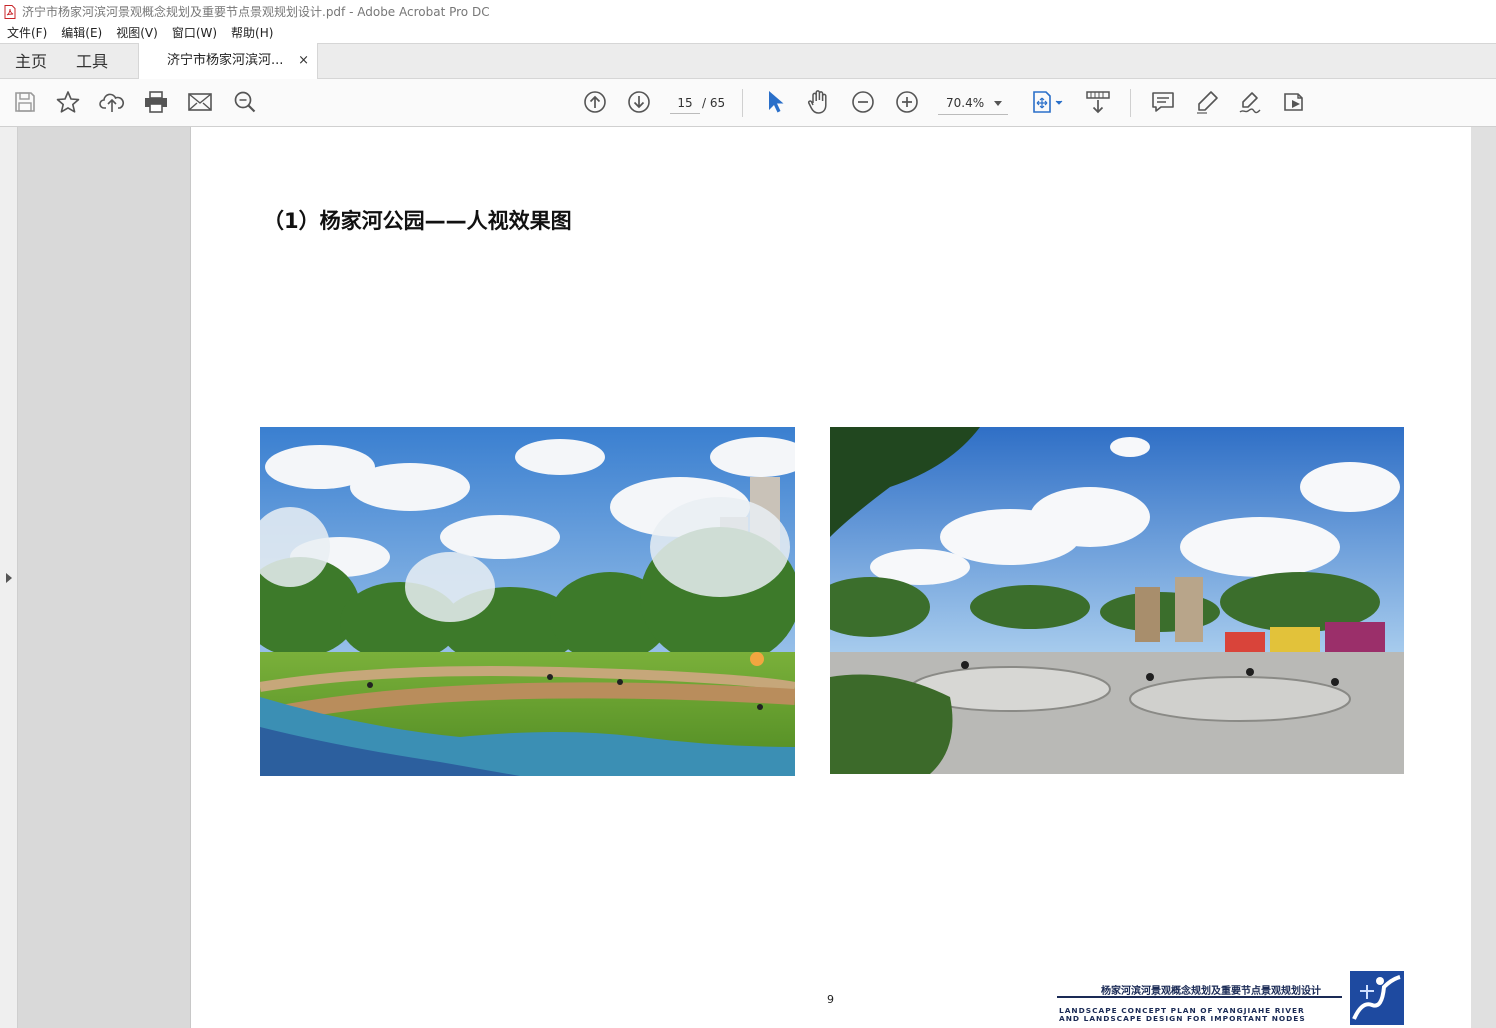  Describe the element at coordinates (775, 102) in the screenshot. I see `select-arrow-icon` at that location.